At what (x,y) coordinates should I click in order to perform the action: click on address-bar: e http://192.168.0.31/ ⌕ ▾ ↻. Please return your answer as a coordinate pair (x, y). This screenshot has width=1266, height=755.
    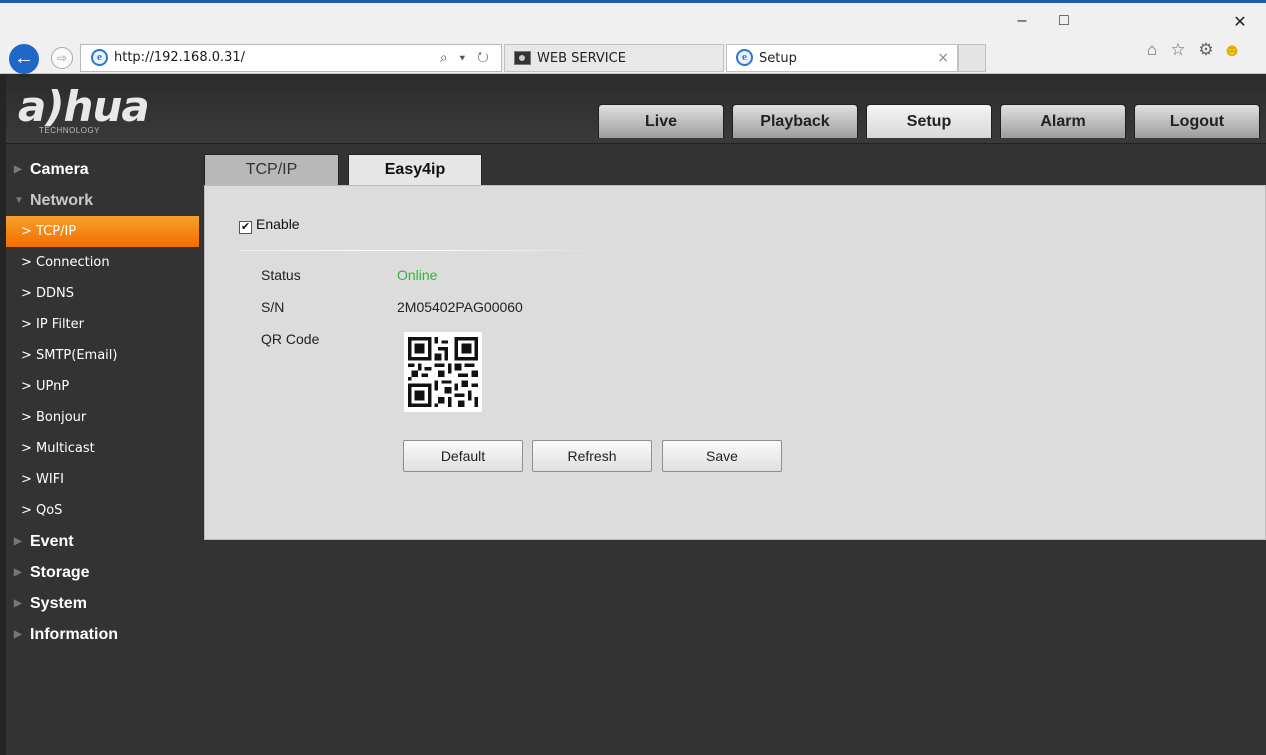
    Looking at the image, I should click on (291, 58).